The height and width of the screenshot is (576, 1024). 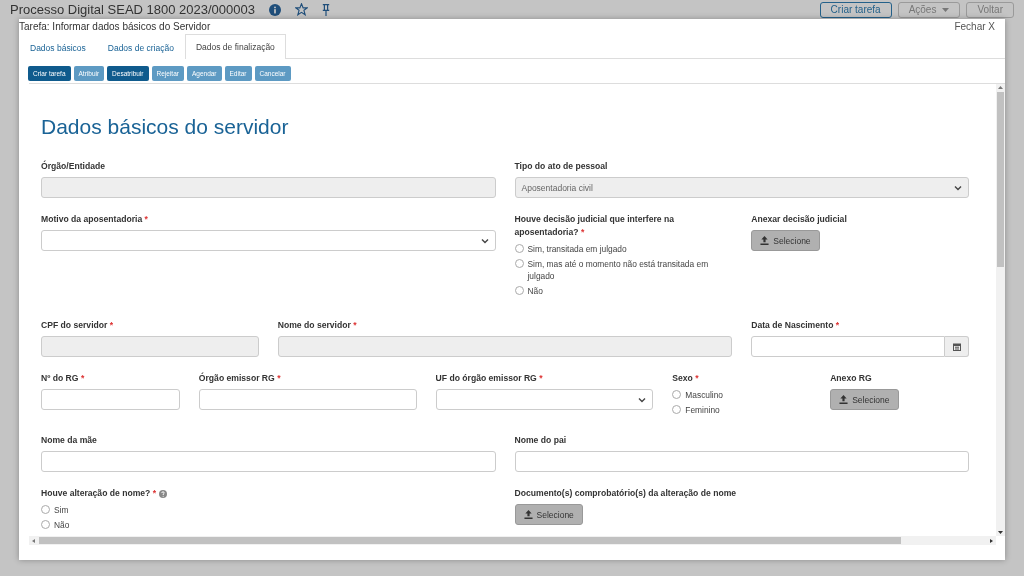 I want to click on modal-title: Tarefa: Informar dados básicos do Servidor, so click(x=115, y=26).